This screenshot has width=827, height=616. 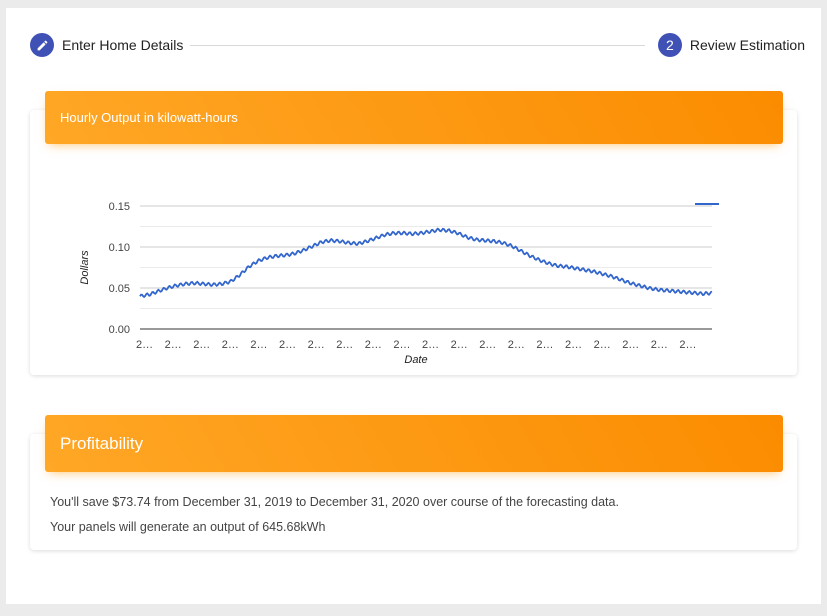 I want to click on y-tick-label: 0.00, so click(x=119, y=330).